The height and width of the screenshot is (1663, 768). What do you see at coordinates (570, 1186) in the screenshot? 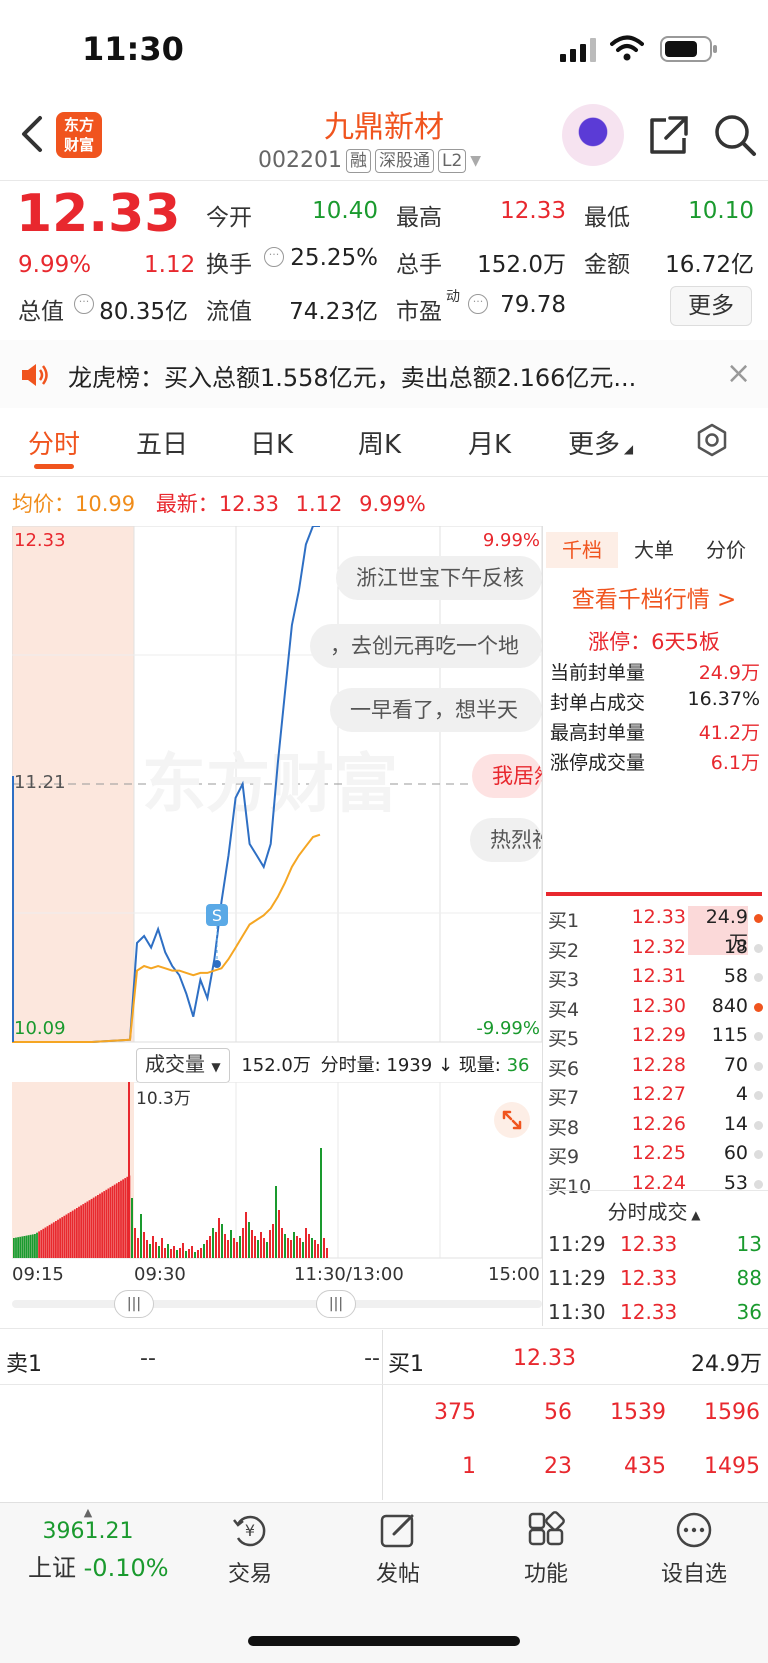
I see `bid-label: 买10` at bounding box center [570, 1186].